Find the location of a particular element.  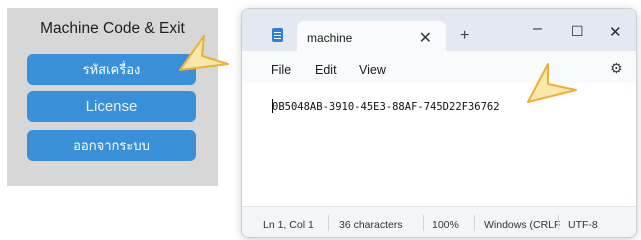

license-button: License is located at coordinates (111, 106).